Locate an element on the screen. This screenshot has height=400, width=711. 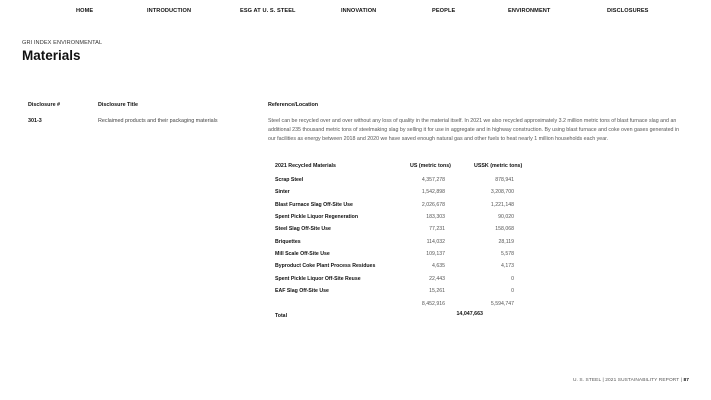
page-number: 87 is located at coordinates (686, 380).